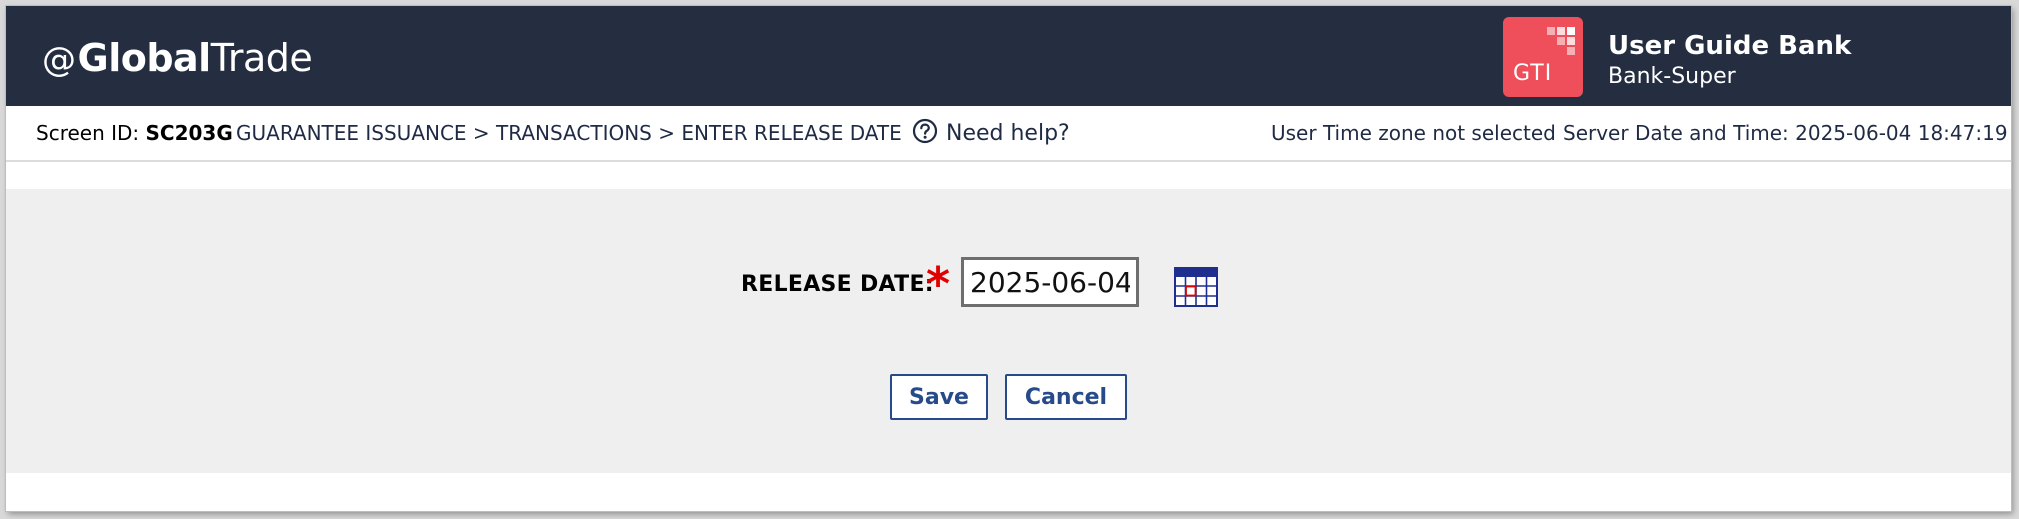 The image size is (2019, 519). What do you see at coordinates (59, 60) in the screenshot?
I see `brand-at: @` at bounding box center [59, 60].